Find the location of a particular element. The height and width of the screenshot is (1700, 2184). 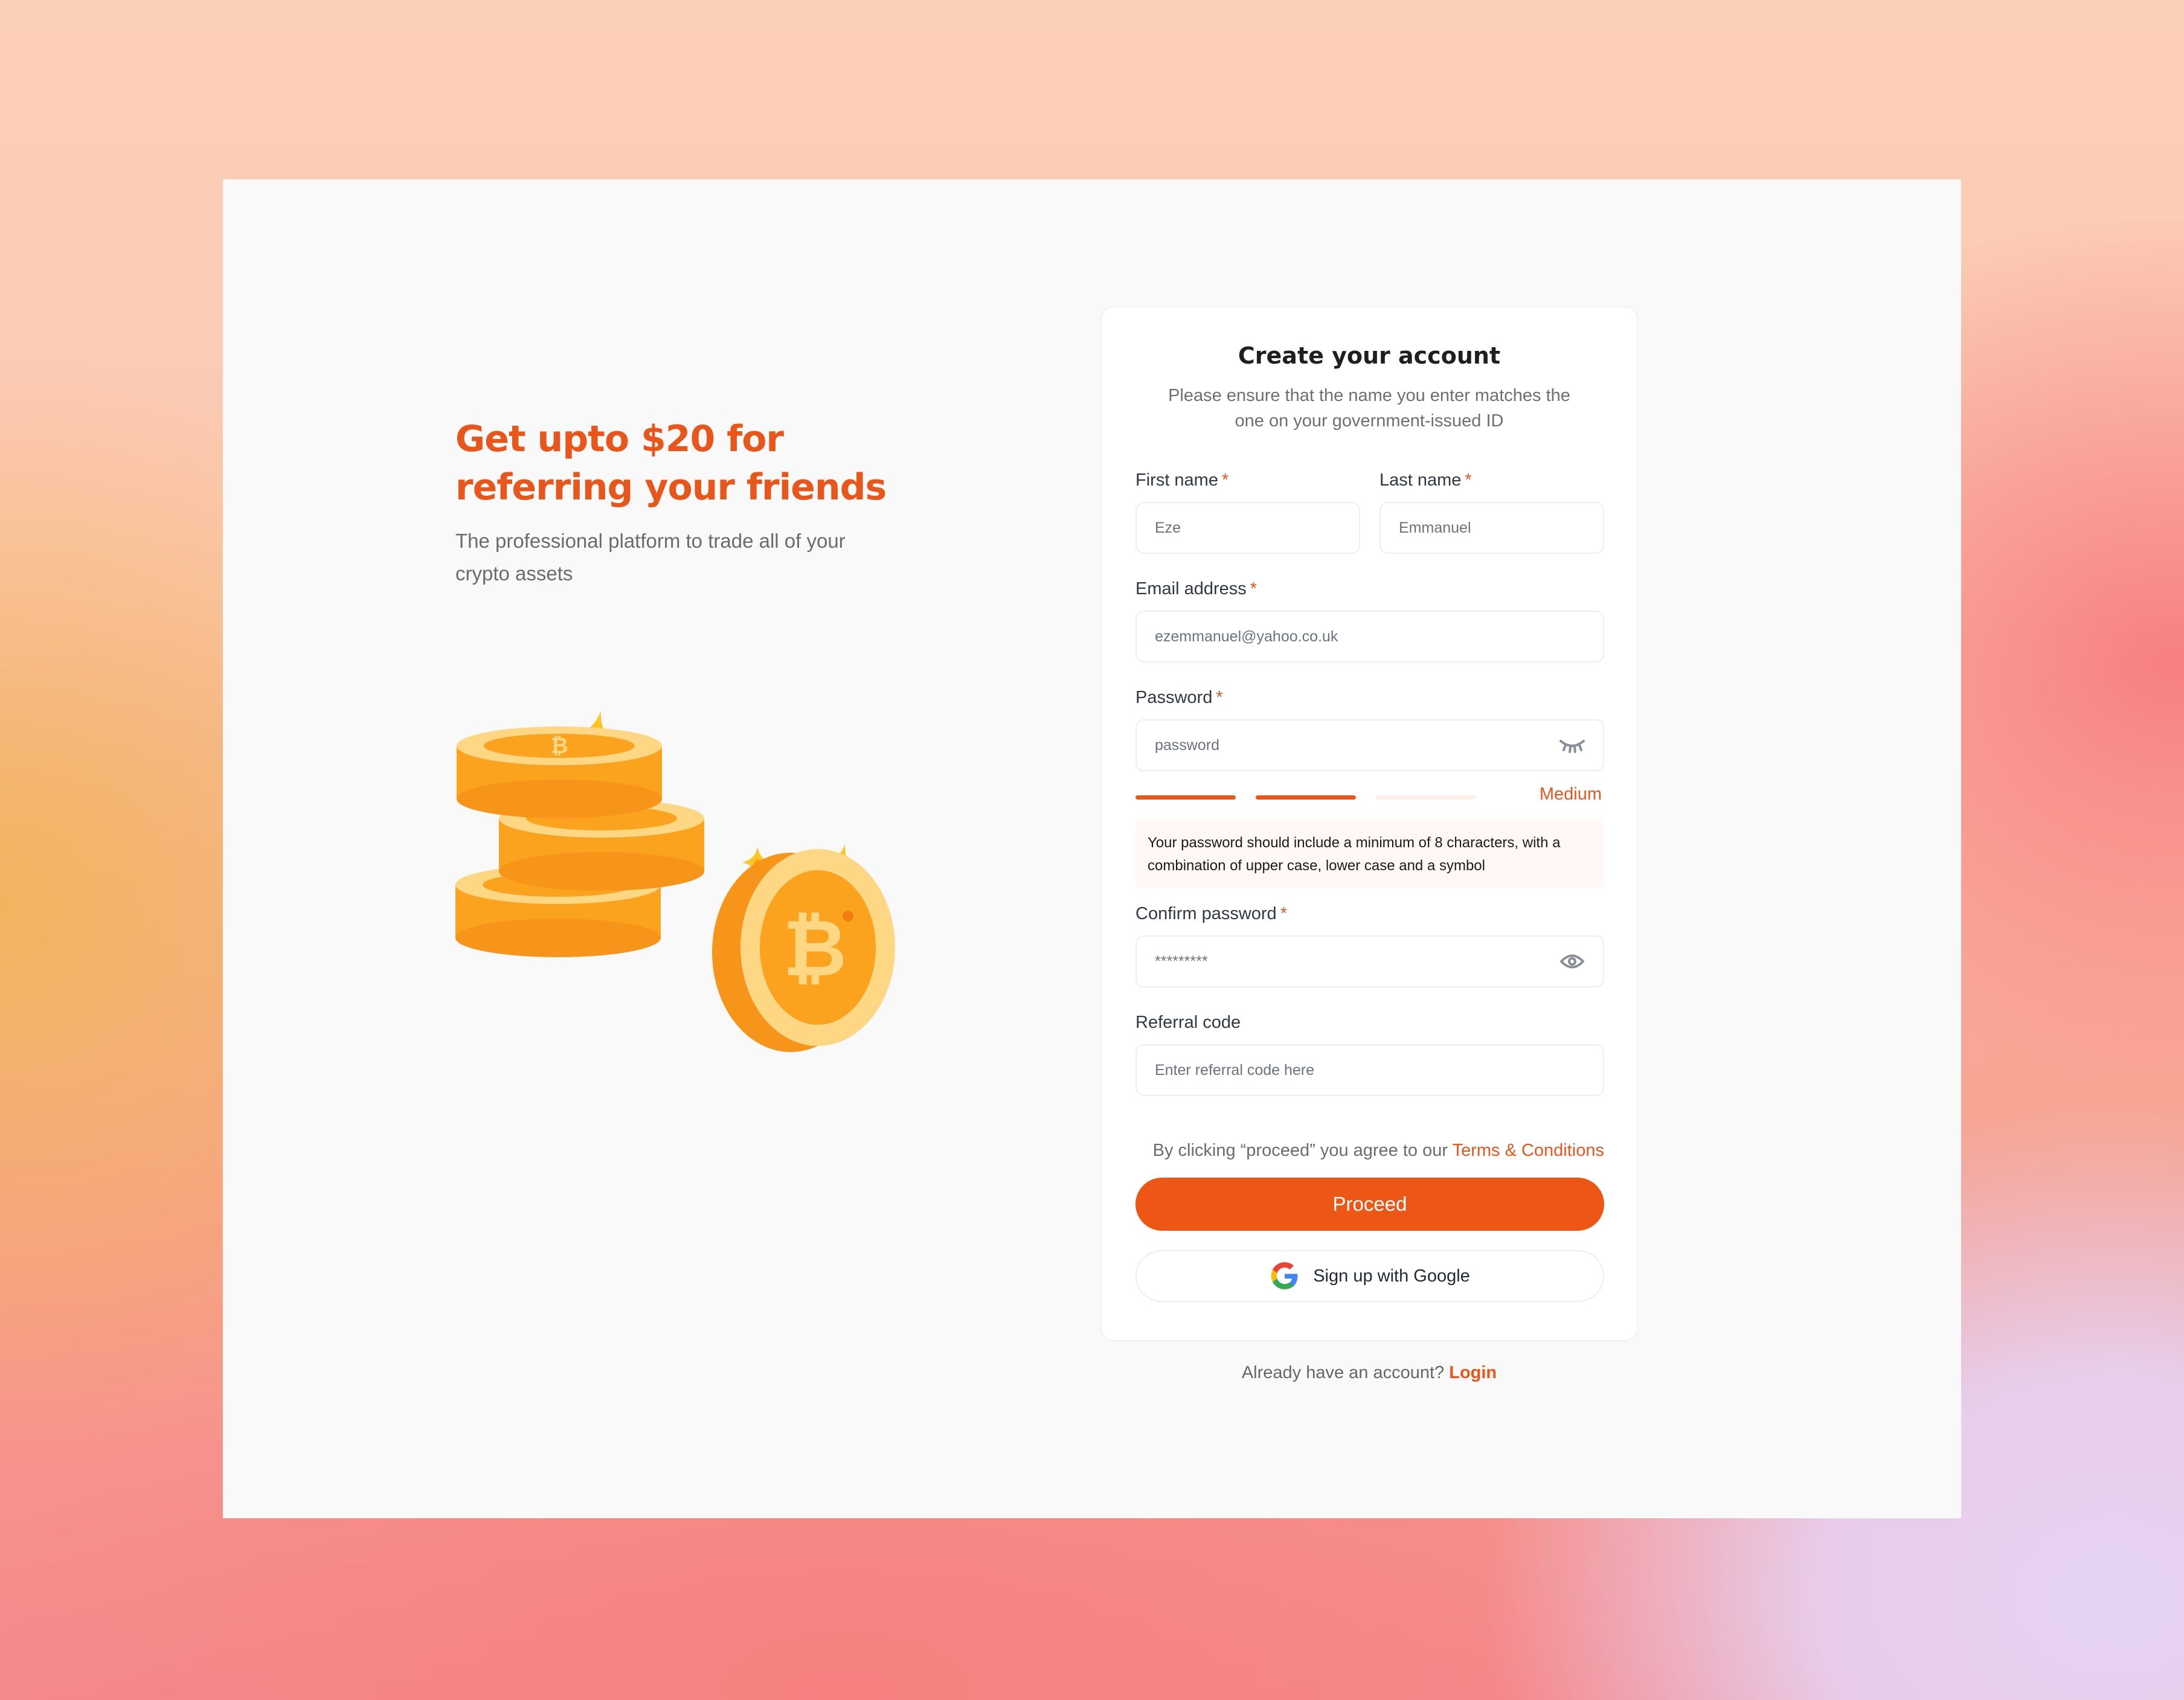

last-name-field is located at coordinates (1491, 528).